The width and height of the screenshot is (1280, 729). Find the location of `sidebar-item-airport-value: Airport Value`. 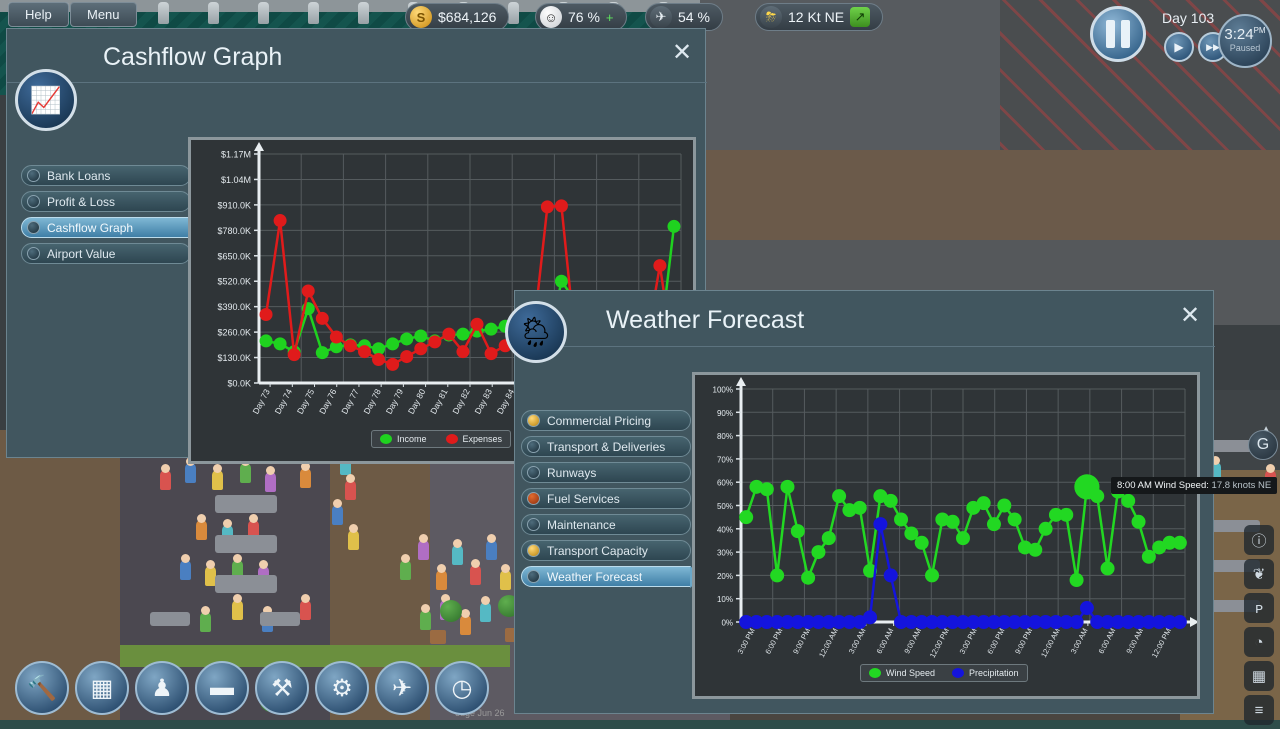

sidebar-item-airport-value: Airport Value is located at coordinates (106, 253).